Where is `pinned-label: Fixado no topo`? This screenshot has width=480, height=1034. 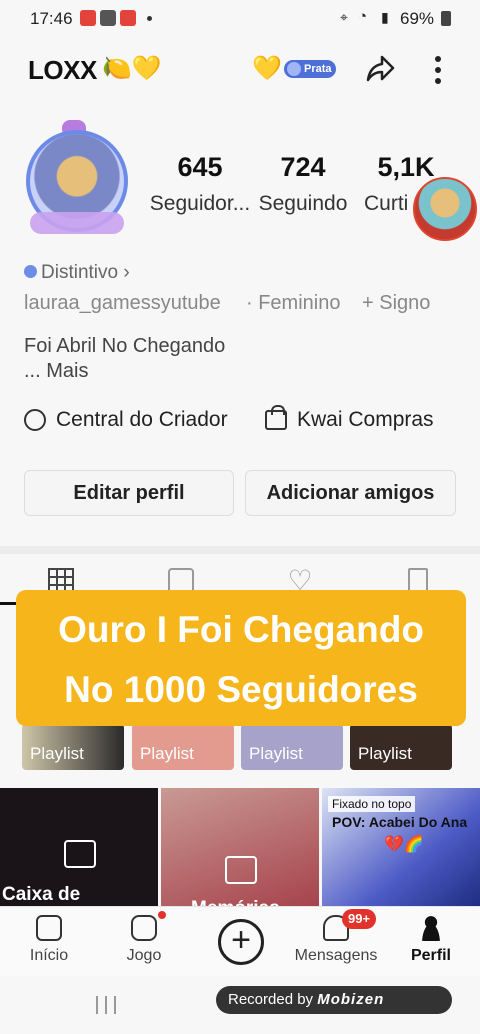
pinned-label: Fixado no topo is located at coordinates (372, 804).